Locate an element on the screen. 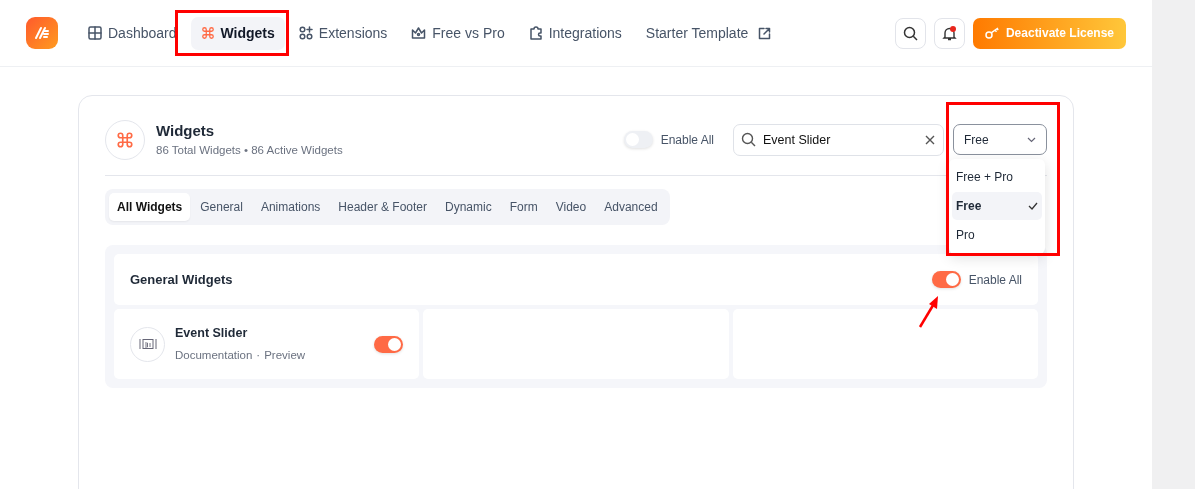 The image size is (1195, 489). page-title: Widgets is located at coordinates (186, 130).